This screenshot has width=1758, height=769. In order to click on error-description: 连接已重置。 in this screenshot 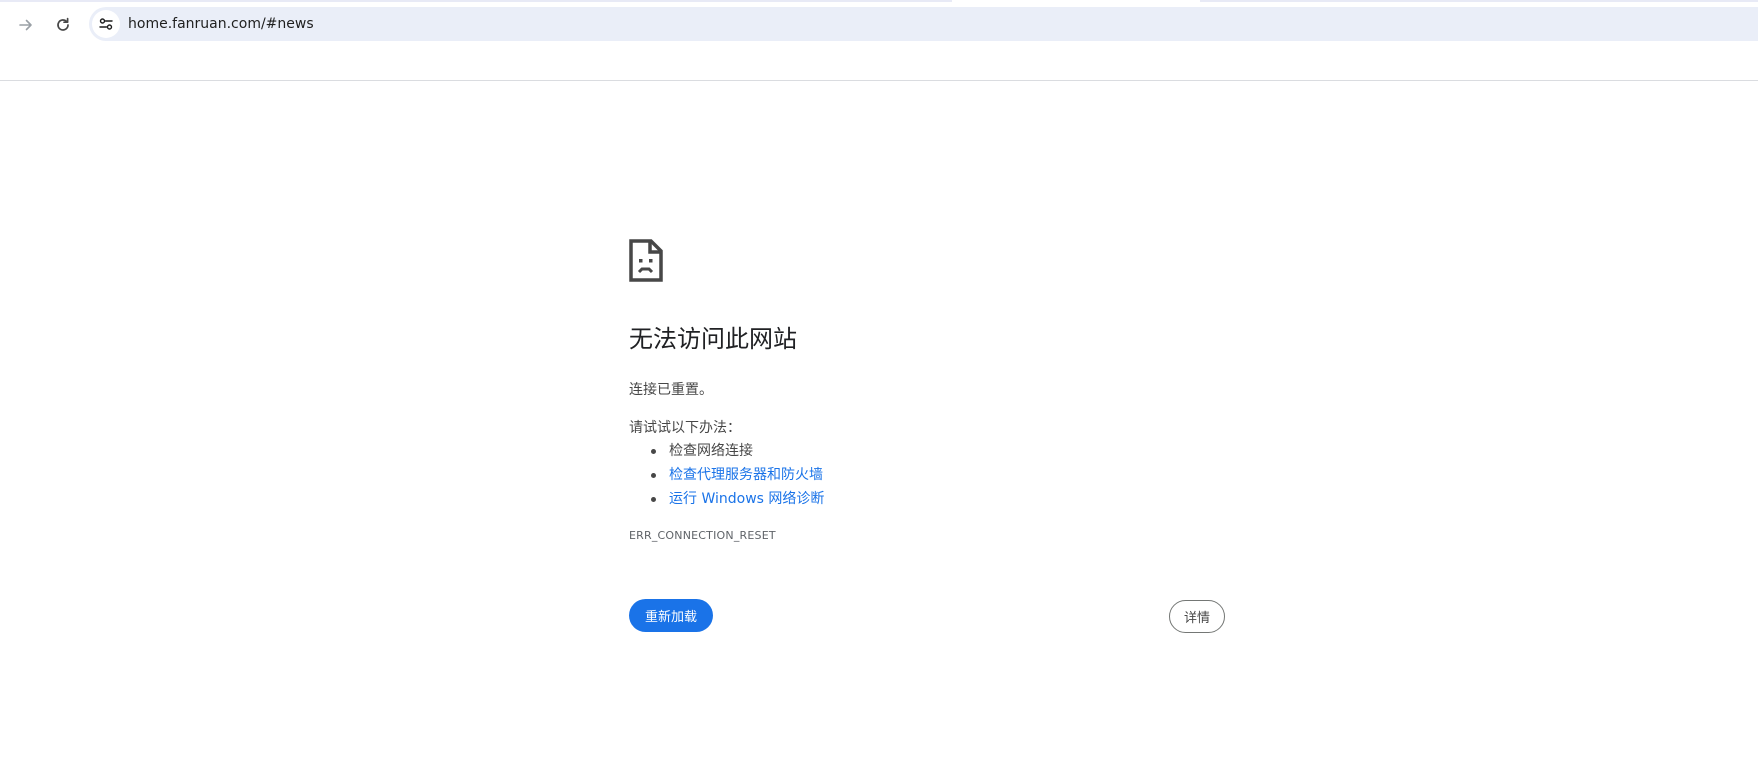, I will do `click(671, 390)`.